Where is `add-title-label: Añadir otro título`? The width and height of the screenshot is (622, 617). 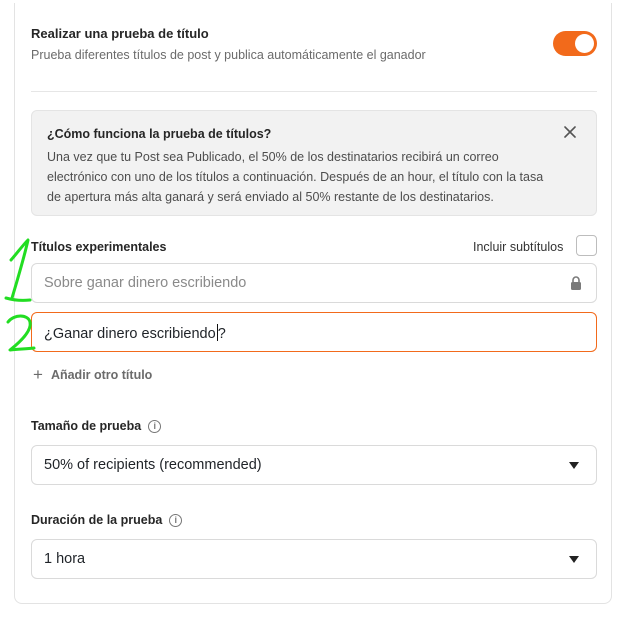
add-title-label: Añadir otro título is located at coordinates (101, 375).